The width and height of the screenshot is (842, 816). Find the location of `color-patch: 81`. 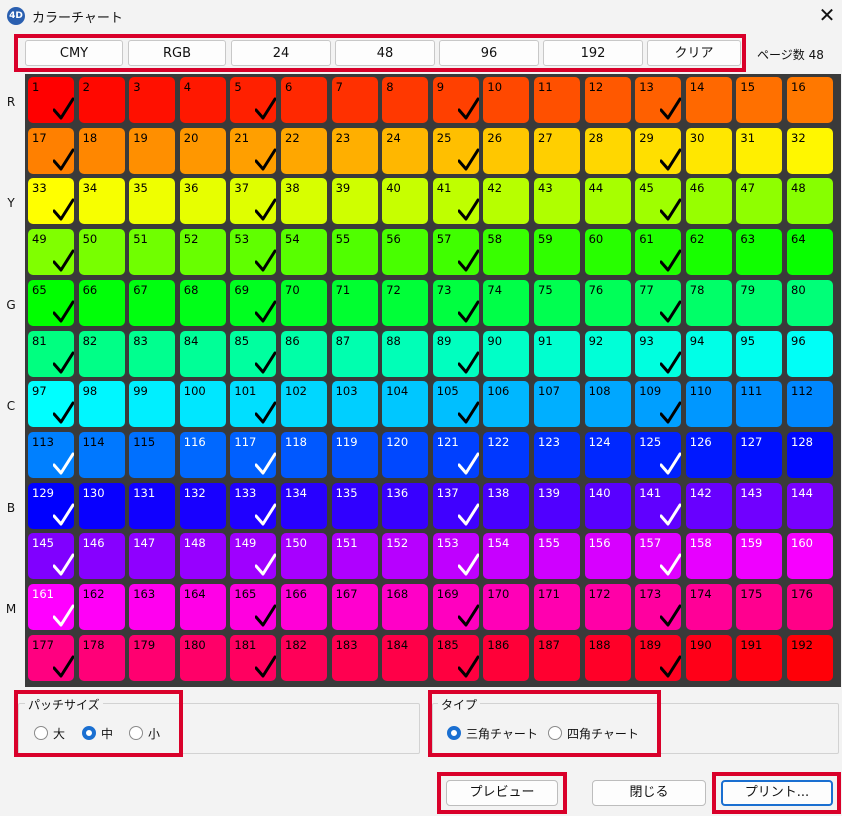

color-patch: 81 is located at coordinates (51, 353).